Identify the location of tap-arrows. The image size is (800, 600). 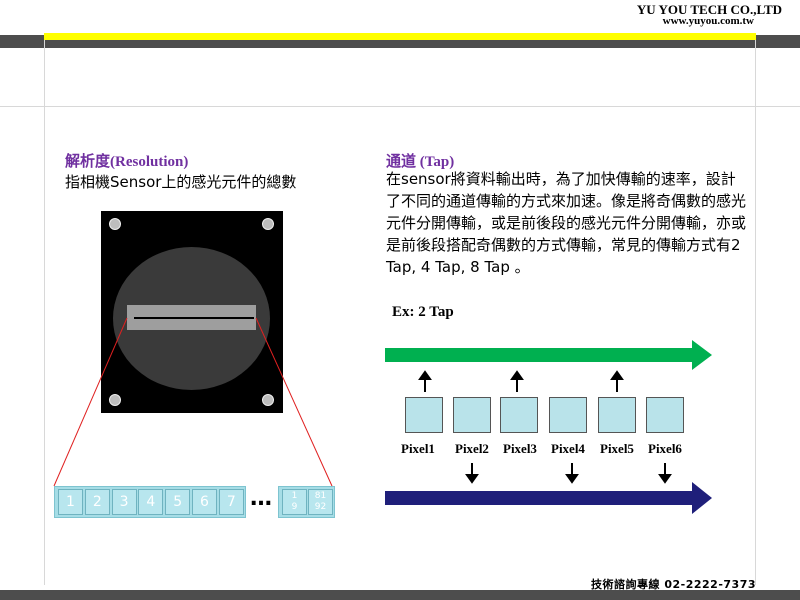
(548, 427).